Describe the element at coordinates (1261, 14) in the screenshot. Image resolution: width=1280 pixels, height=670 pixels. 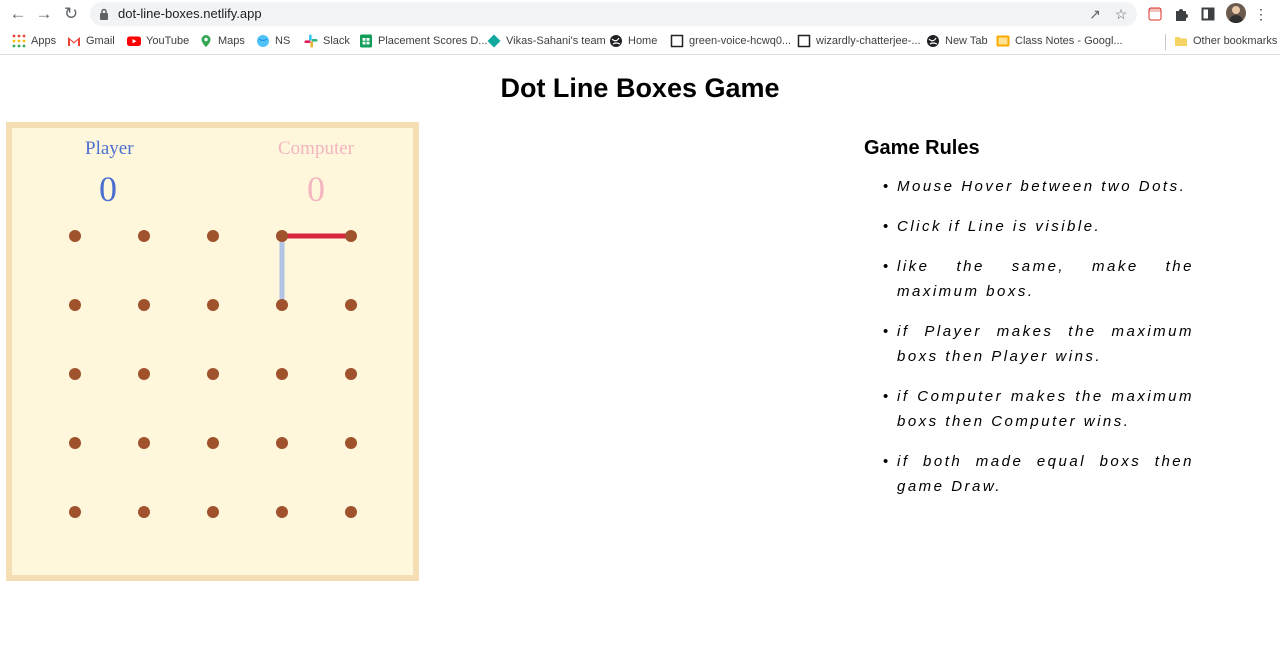
I see `menu-kebab-icon: ⋮` at that location.